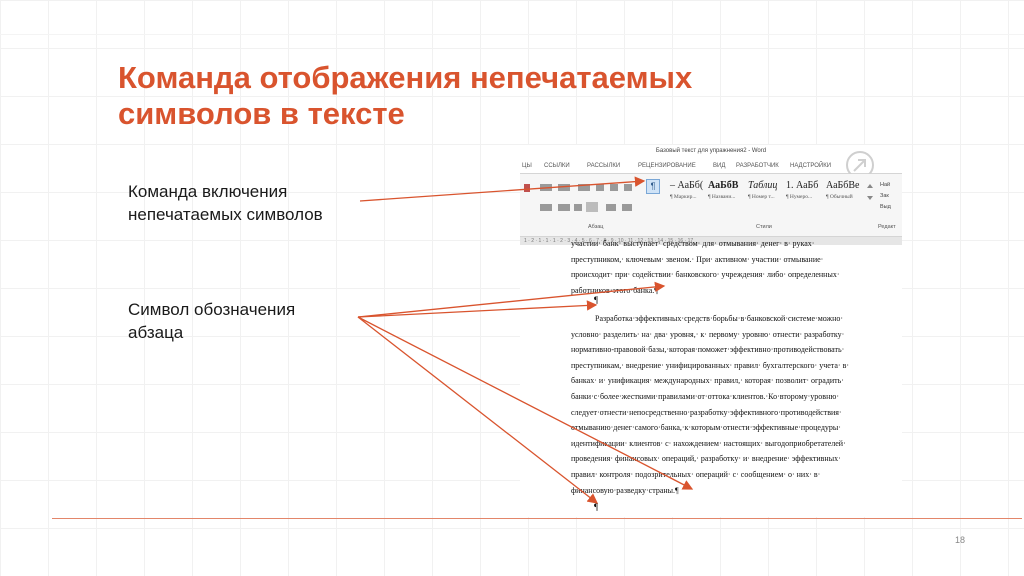 Image resolution: width=1024 pixels, height=576 pixels. Describe the element at coordinates (870, 195) in the screenshot. I see `styles-scroll-icon` at that location.